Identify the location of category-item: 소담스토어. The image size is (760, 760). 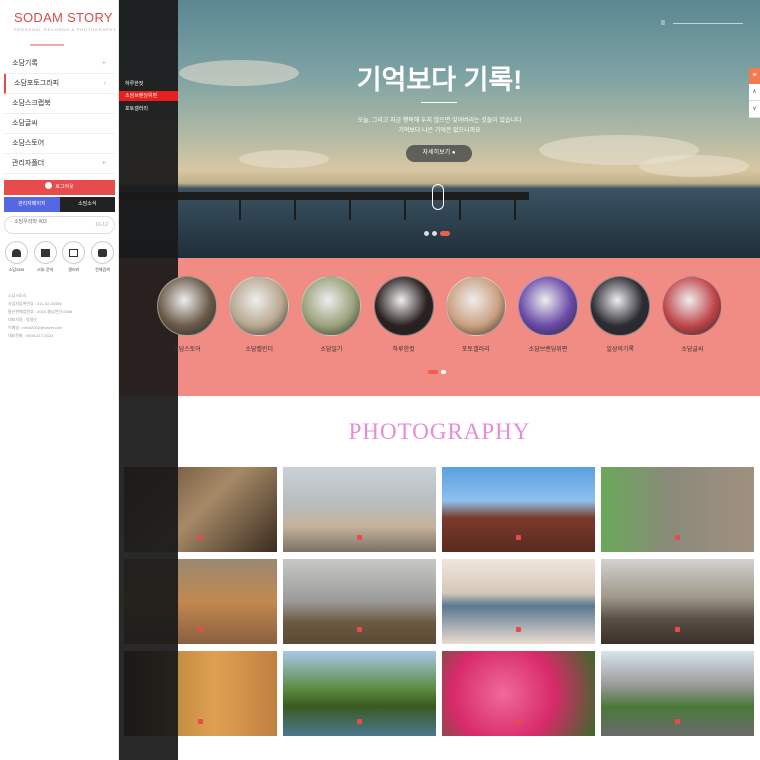
(187, 314).